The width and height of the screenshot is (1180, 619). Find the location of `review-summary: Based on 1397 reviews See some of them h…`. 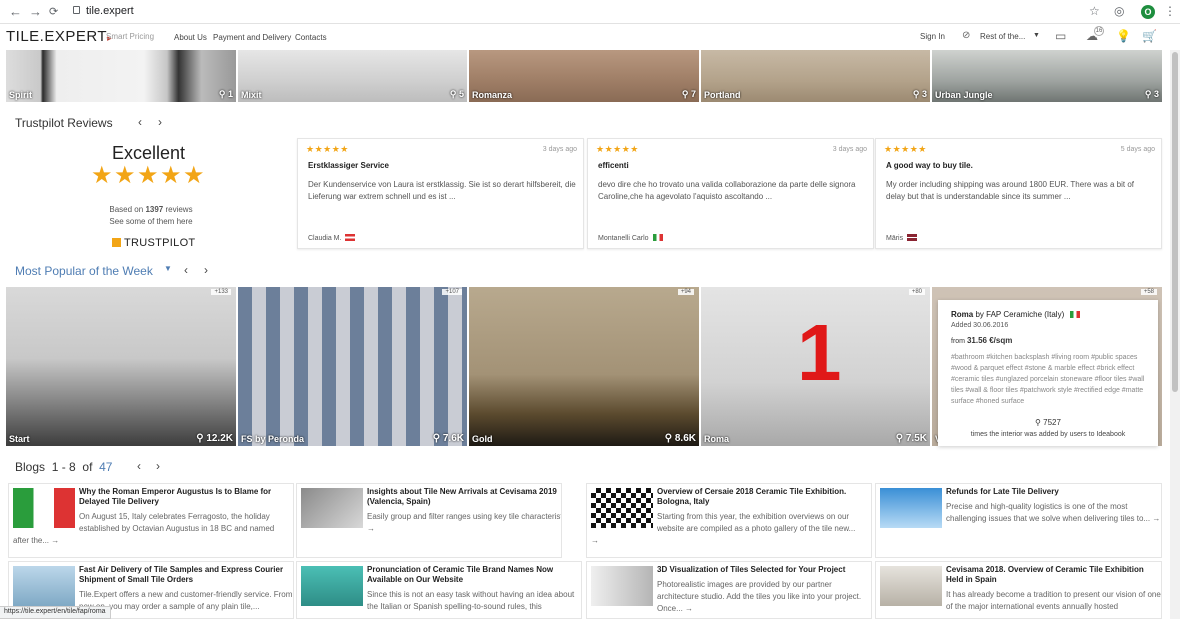

review-summary: Based on 1397 reviews See some of them h… is located at coordinates (151, 215).